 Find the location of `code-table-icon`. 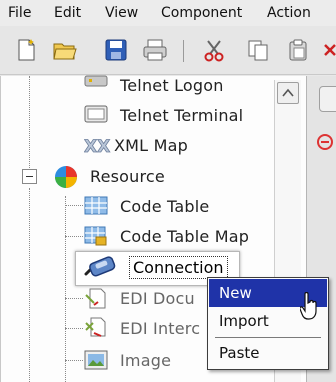

code-table-icon is located at coordinates (96, 206).